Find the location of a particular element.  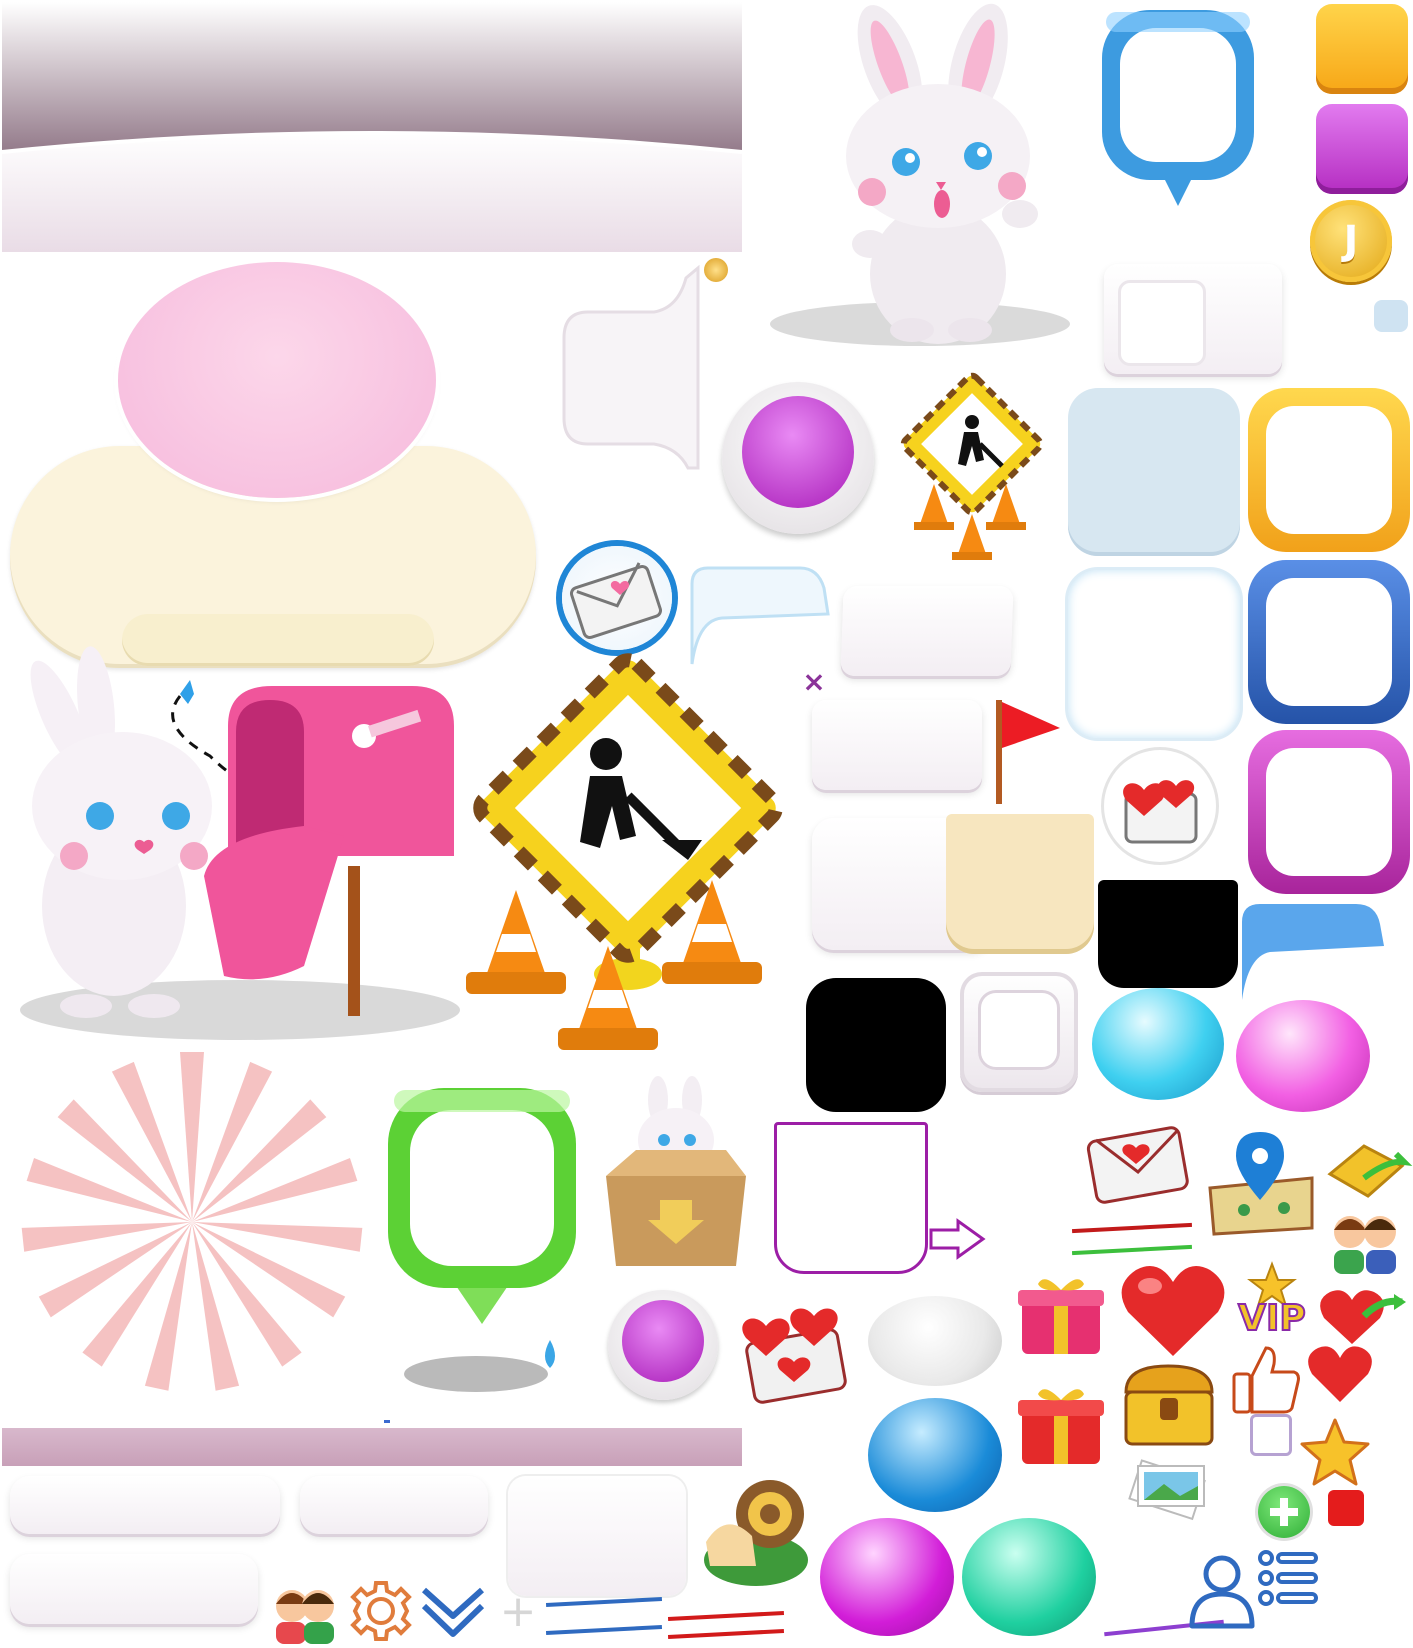

hearts-envelope-art is located at coordinates (1160, 812).